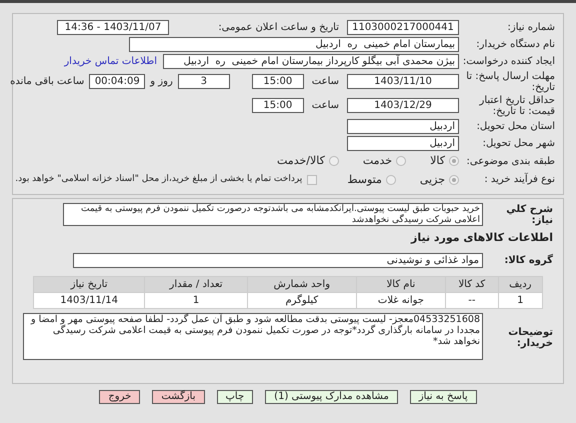  Describe the element at coordinates (518, 143) in the screenshot. I see `field-label: شهر محل تحویل:` at that location.